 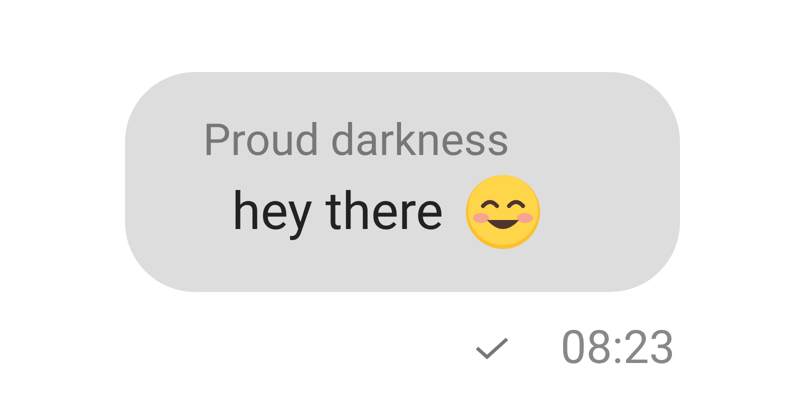 I want to click on message-time: 08:23, so click(x=617, y=348).